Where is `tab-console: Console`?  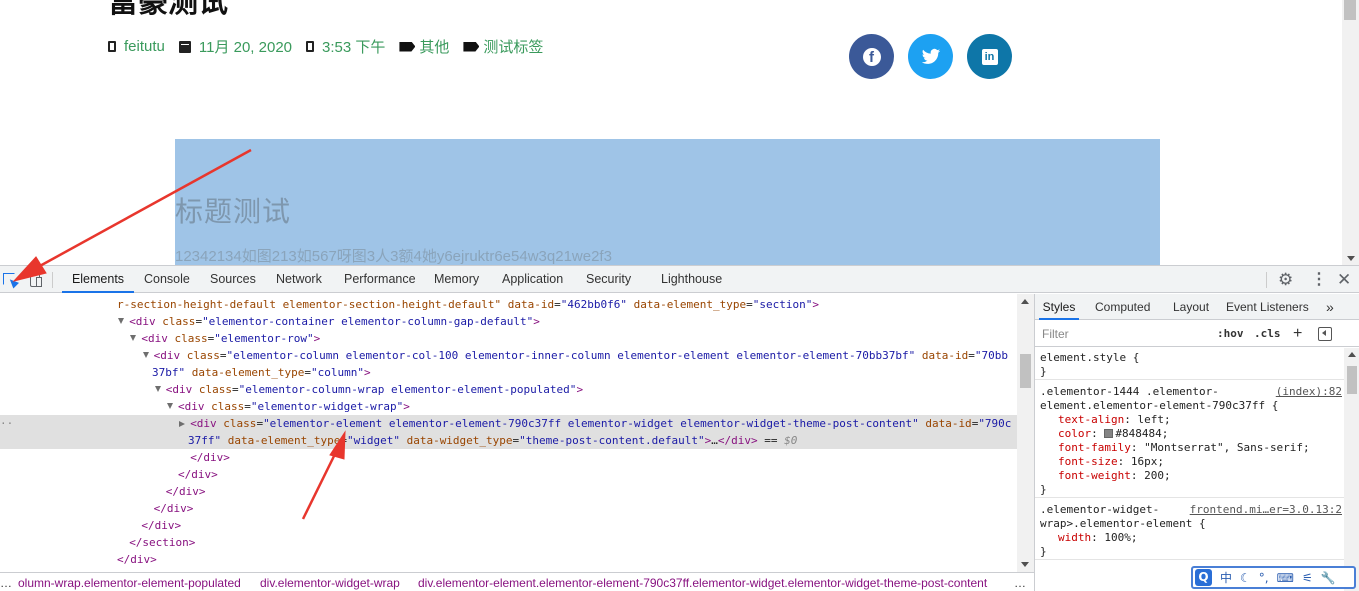
tab-console: Console is located at coordinates (167, 279).